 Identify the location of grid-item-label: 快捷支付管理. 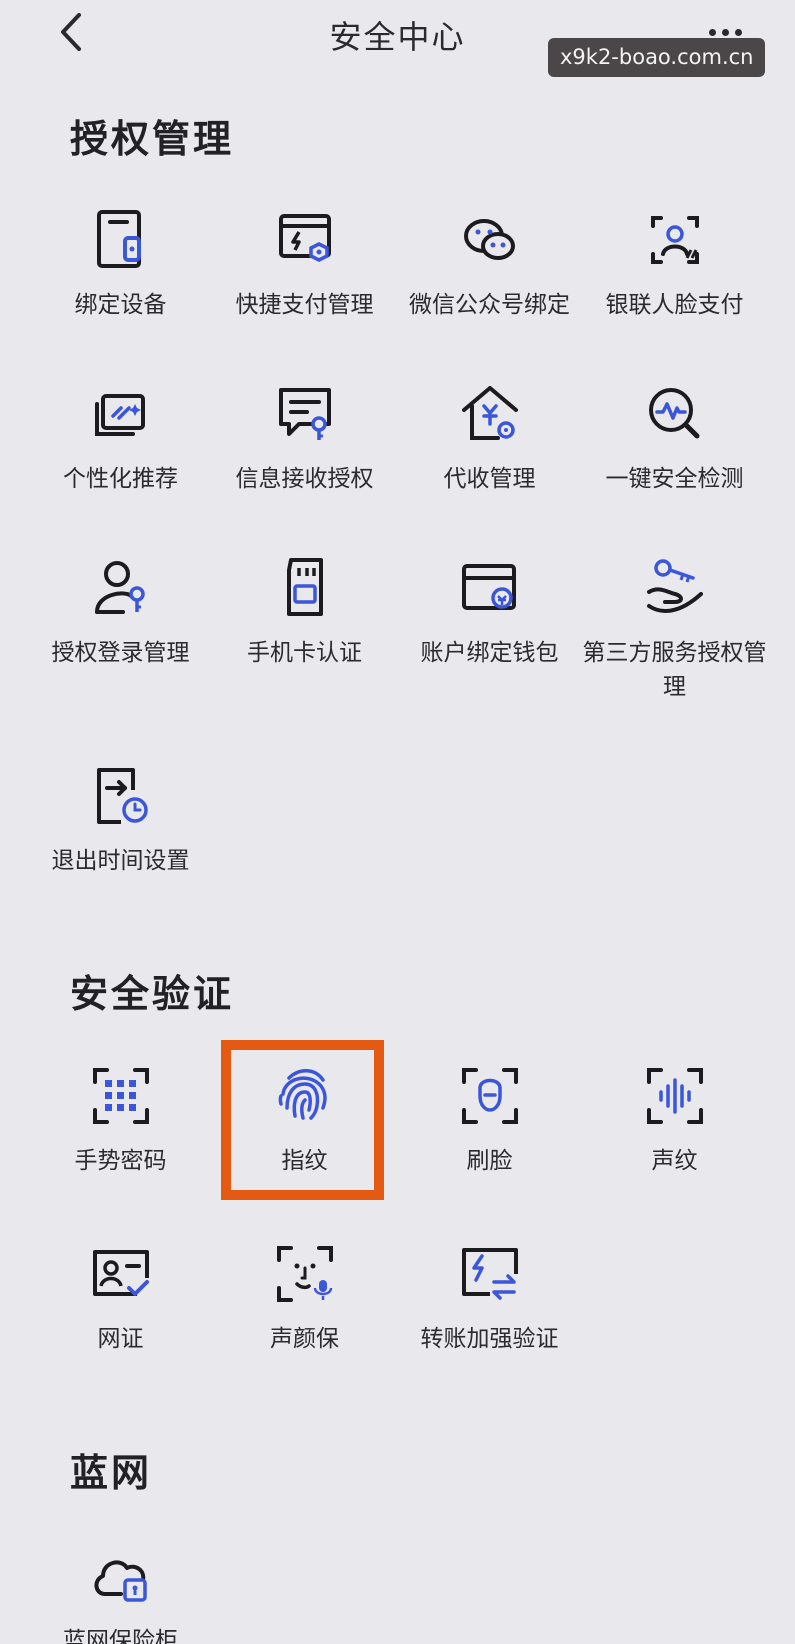
(304, 305).